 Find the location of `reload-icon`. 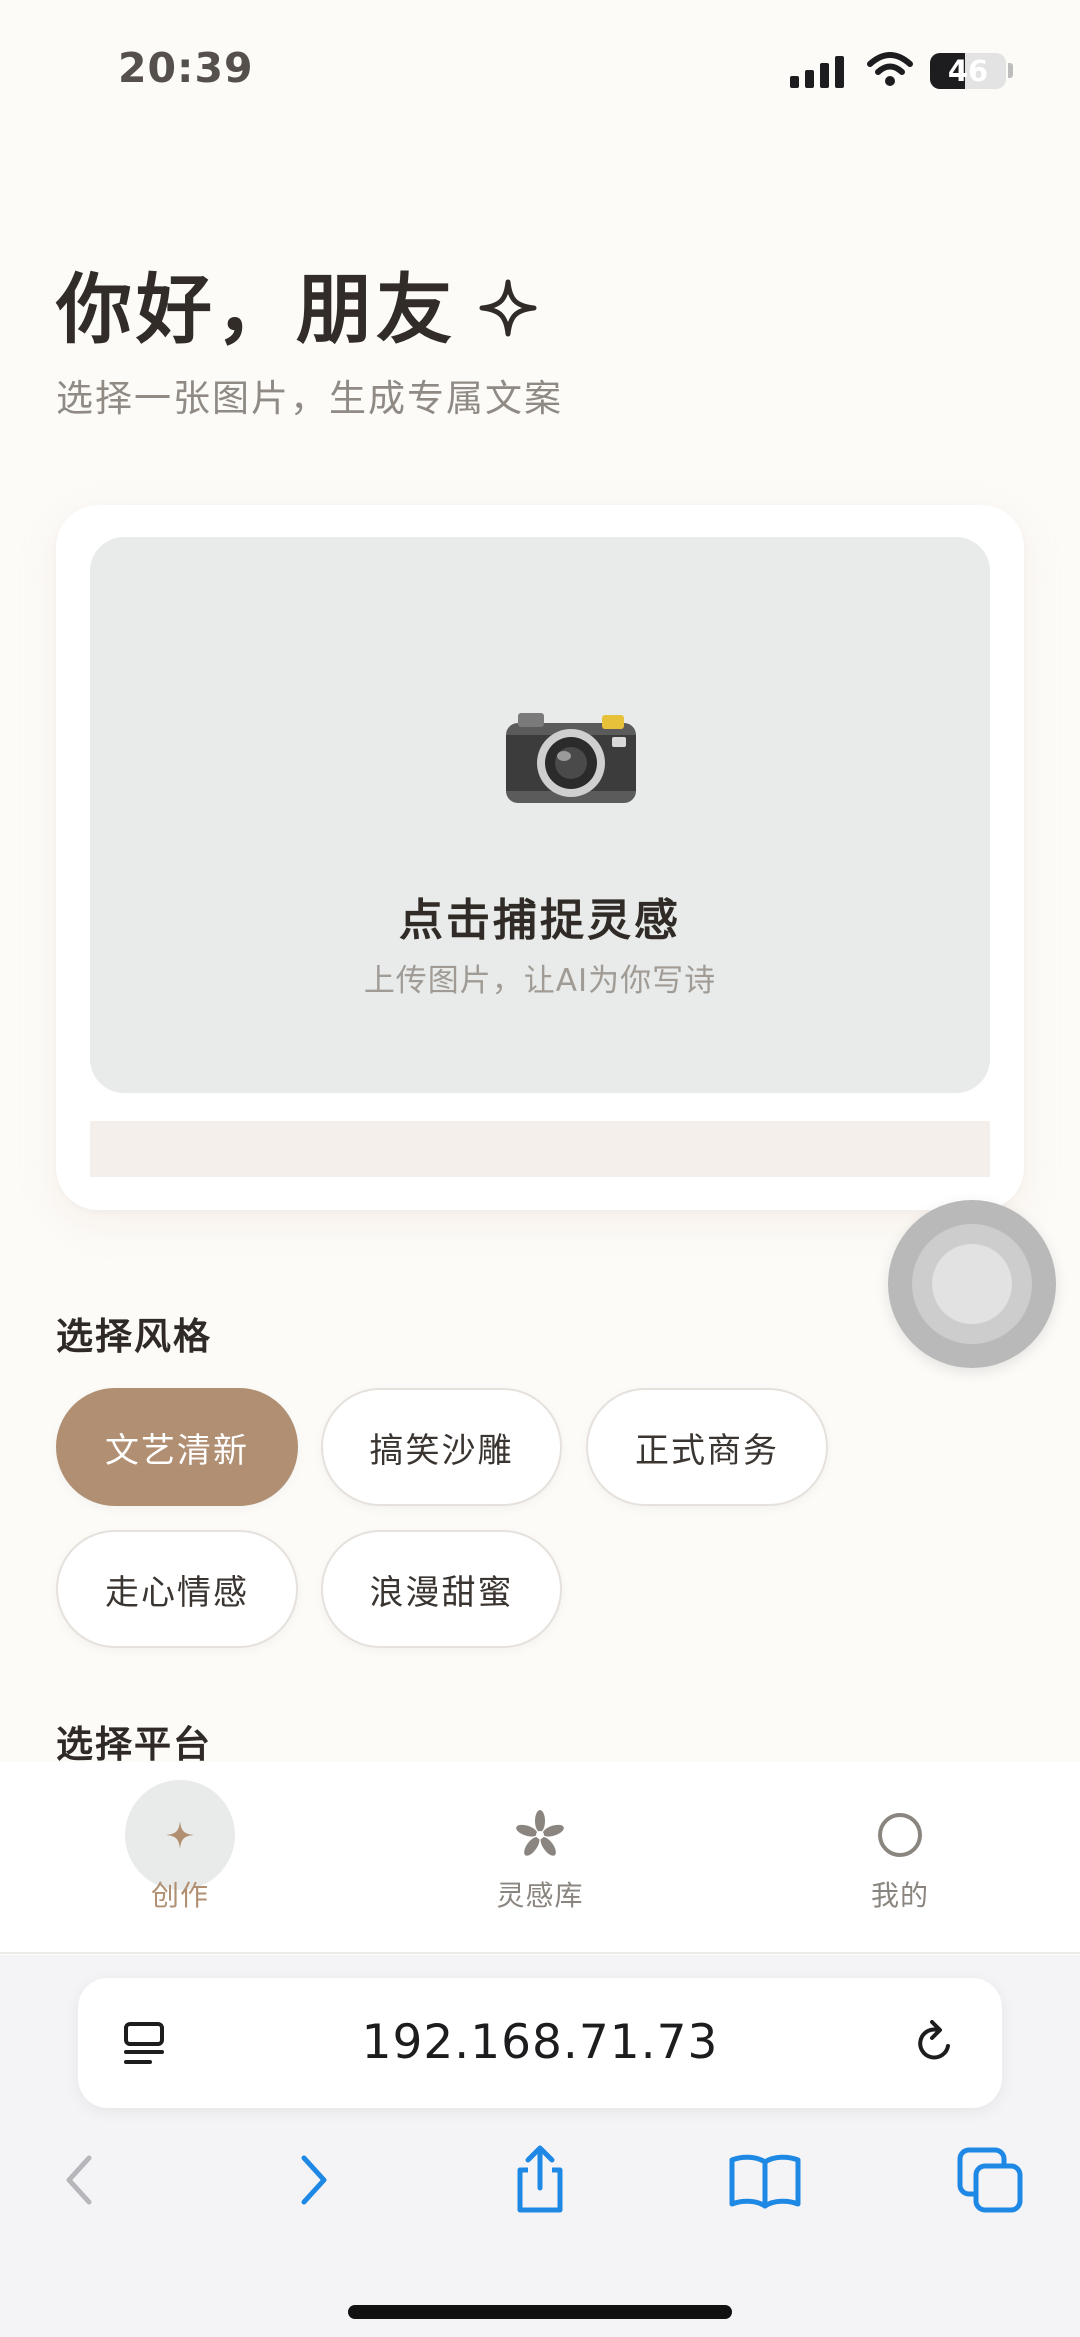

reload-icon is located at coordinates (935, 2043).